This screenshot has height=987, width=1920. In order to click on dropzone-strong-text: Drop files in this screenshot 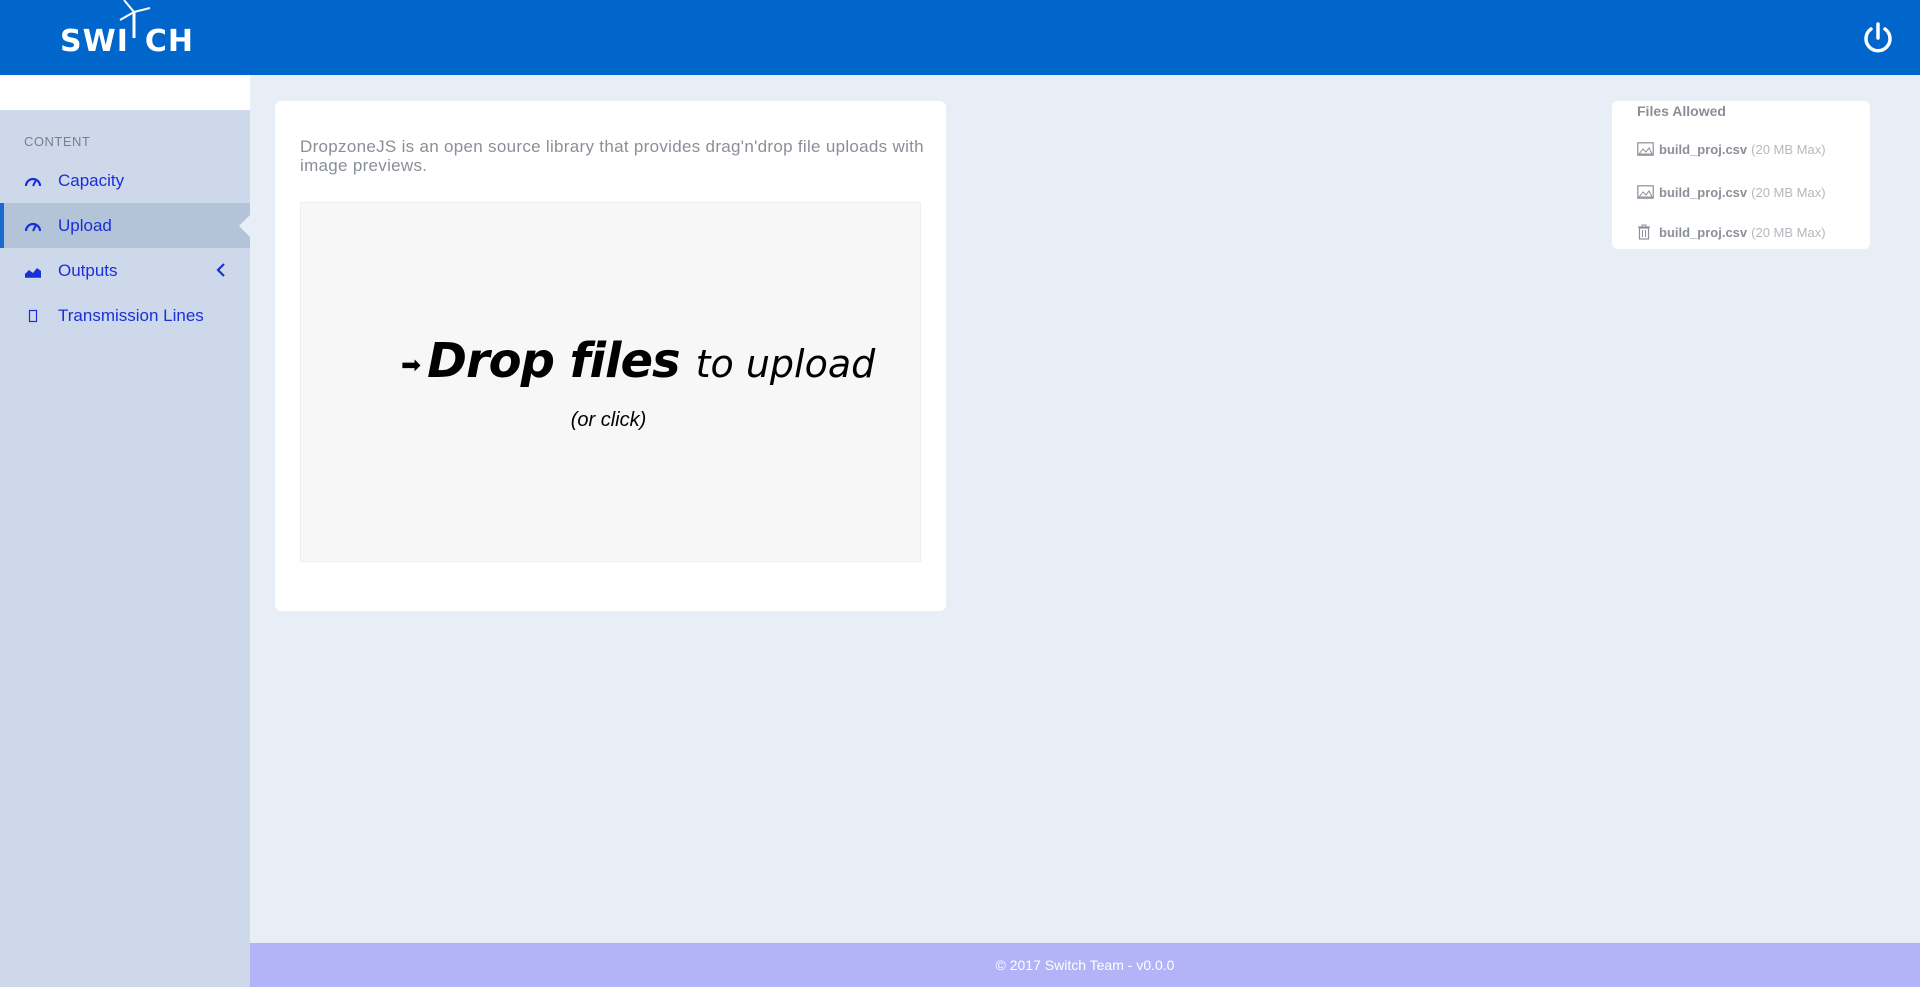, I will do `click(553, 361)`.